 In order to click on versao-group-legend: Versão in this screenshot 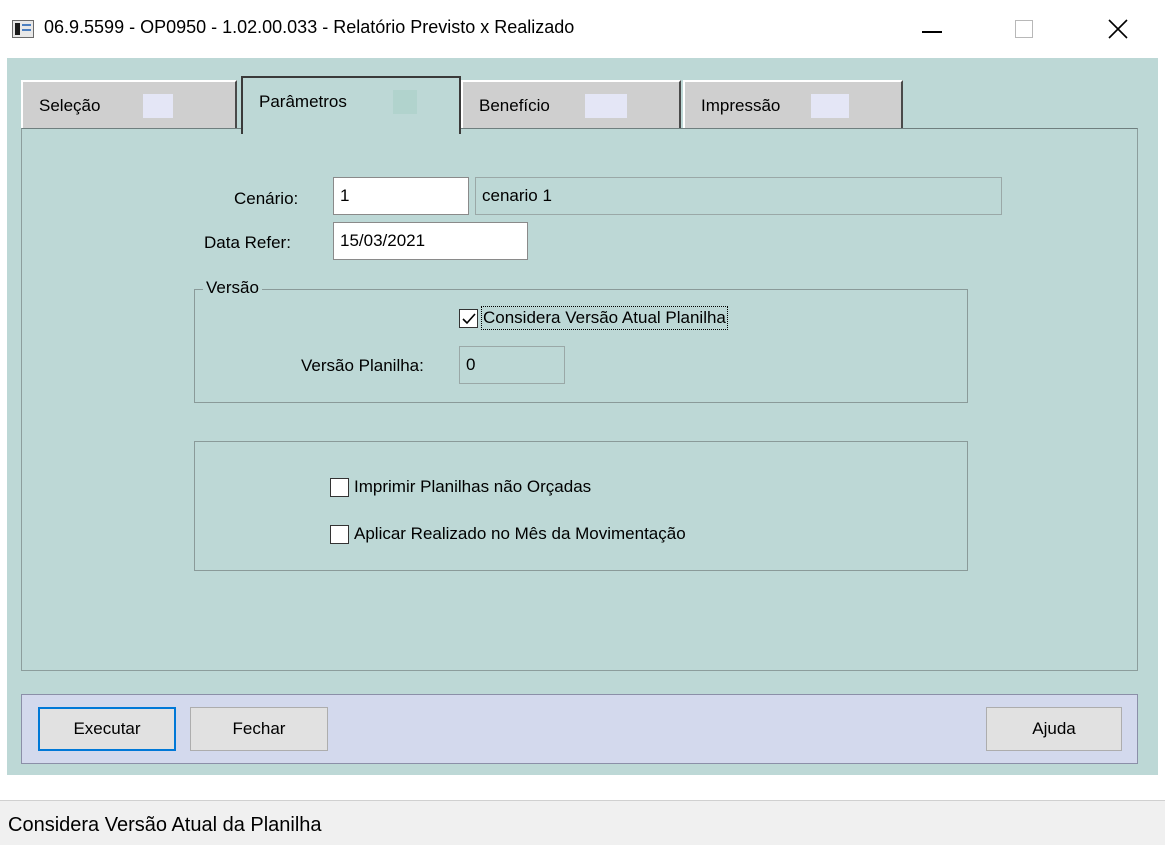, I will do `click(232, 288)`.